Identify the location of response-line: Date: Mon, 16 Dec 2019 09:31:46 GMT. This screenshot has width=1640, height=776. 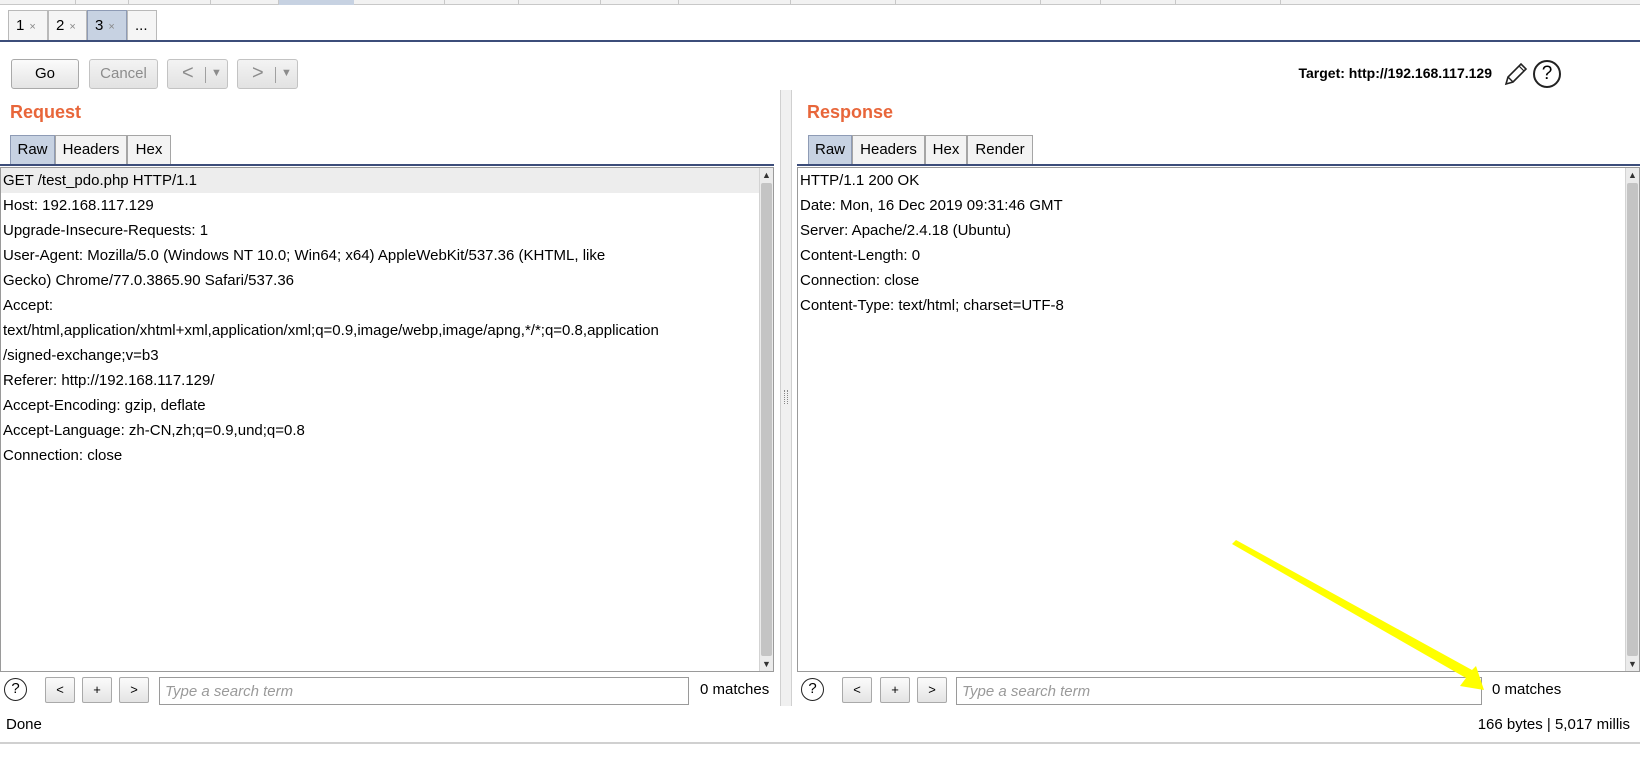
(931, 205).